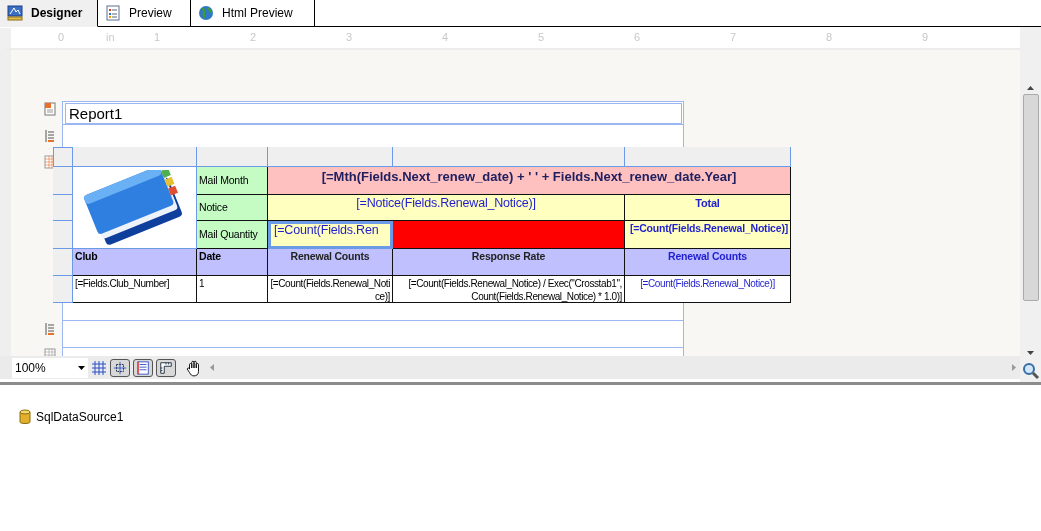 The image size is (1041, 531). Describe the element at coordinates (135, 262) in the screenshot. I see `column-header: Club` at that location.